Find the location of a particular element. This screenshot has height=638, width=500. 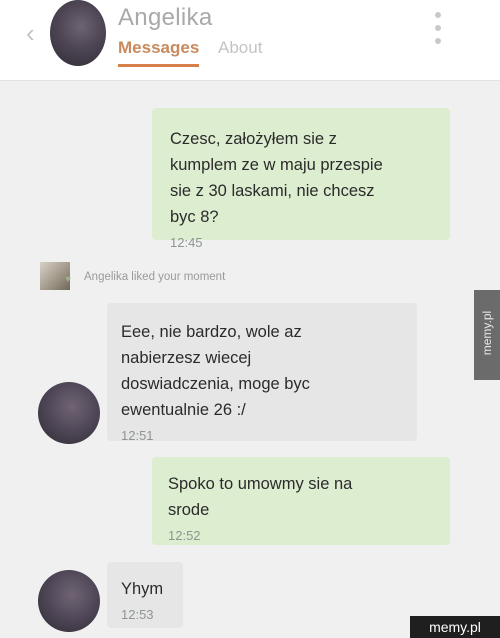

watermark-side: memy.pl is located at coordinates (487, 335).